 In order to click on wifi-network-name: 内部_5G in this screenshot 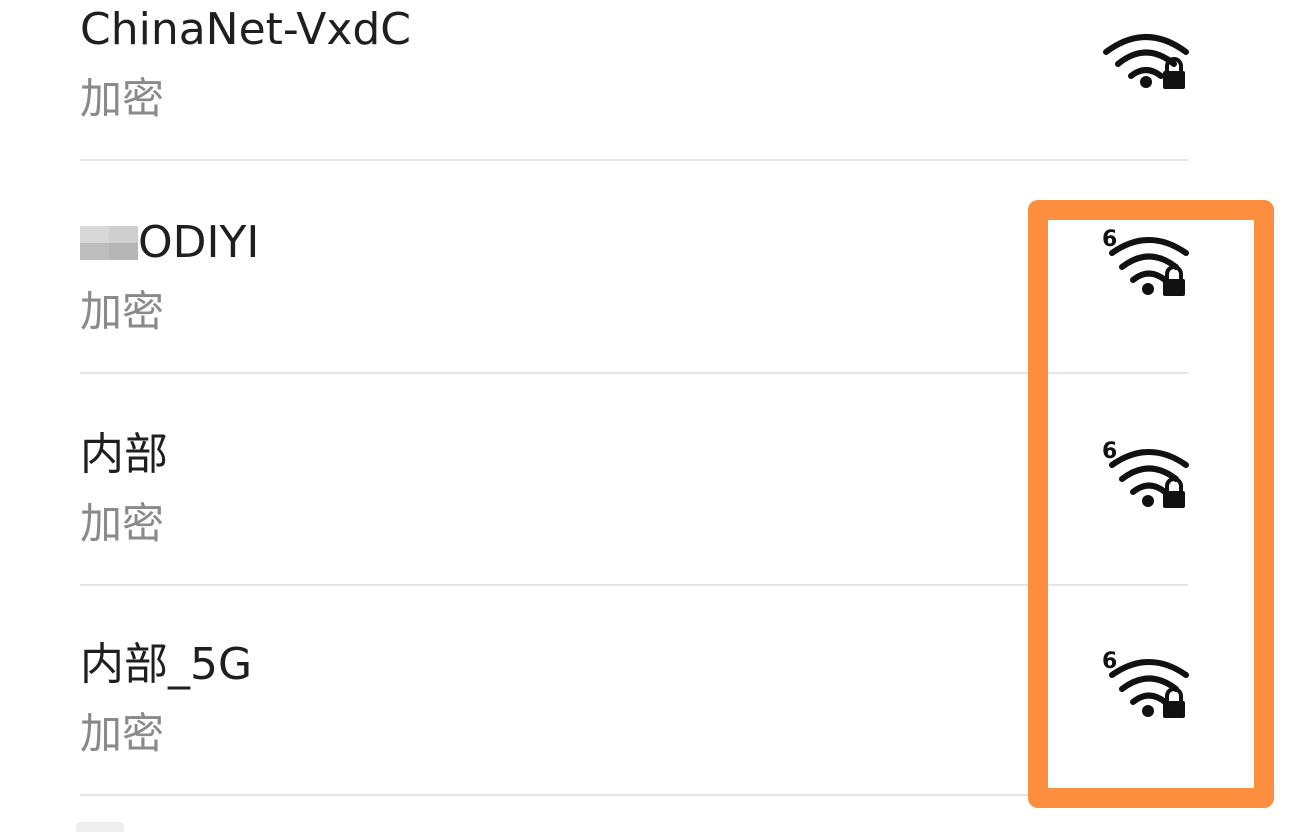, I will do `click(166, 664)`.